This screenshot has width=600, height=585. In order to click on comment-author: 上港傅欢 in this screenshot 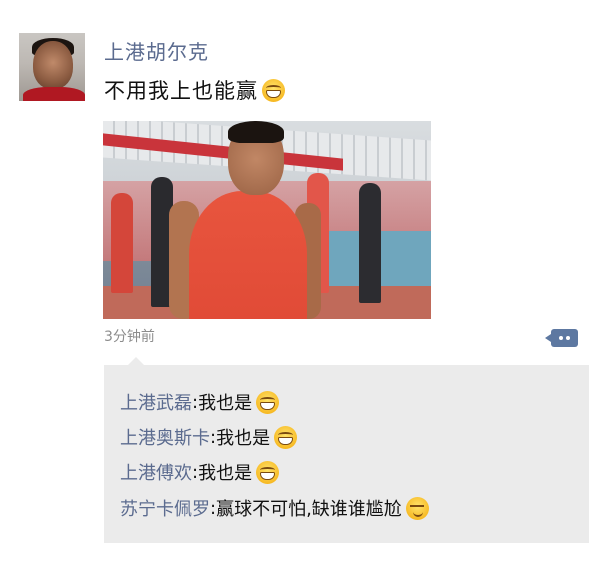, I will do `click(156, 472)`.